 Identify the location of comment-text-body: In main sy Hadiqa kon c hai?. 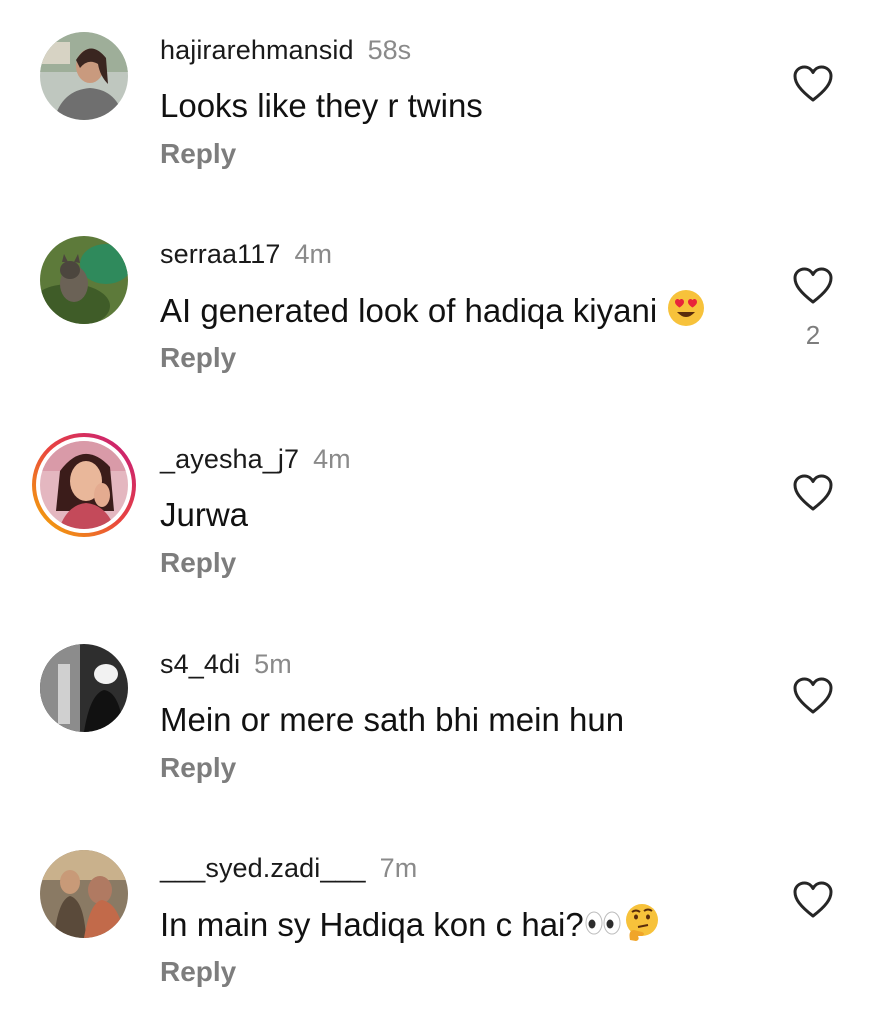
(372, 925).